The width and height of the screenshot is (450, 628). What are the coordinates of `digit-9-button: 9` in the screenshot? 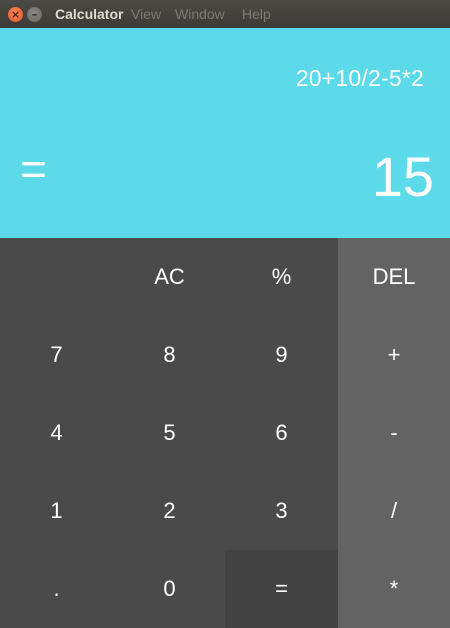 It's located at (281, 355).